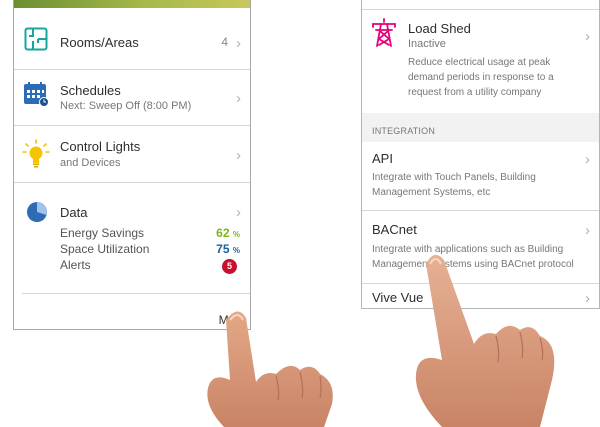 This screenshot has width=600, height=427. Describe the element at coordinates (480, 127) in the screenshot. I see `integration-section-header: INTEGRATION` at that location.